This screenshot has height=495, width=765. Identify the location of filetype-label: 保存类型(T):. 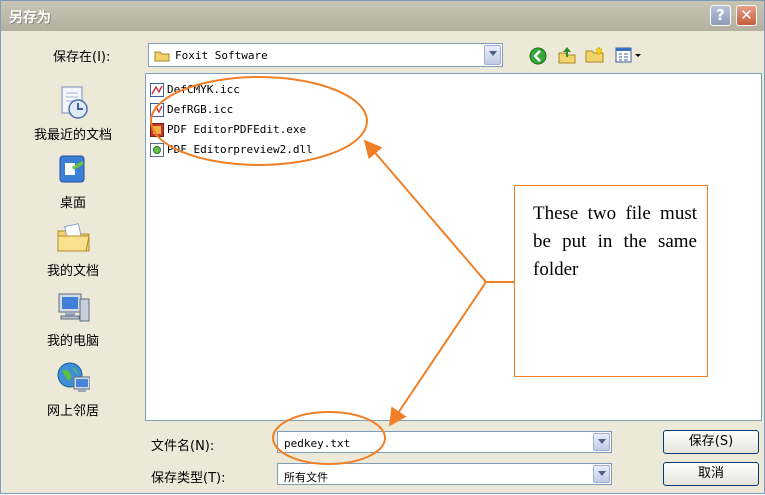
(188, 478).